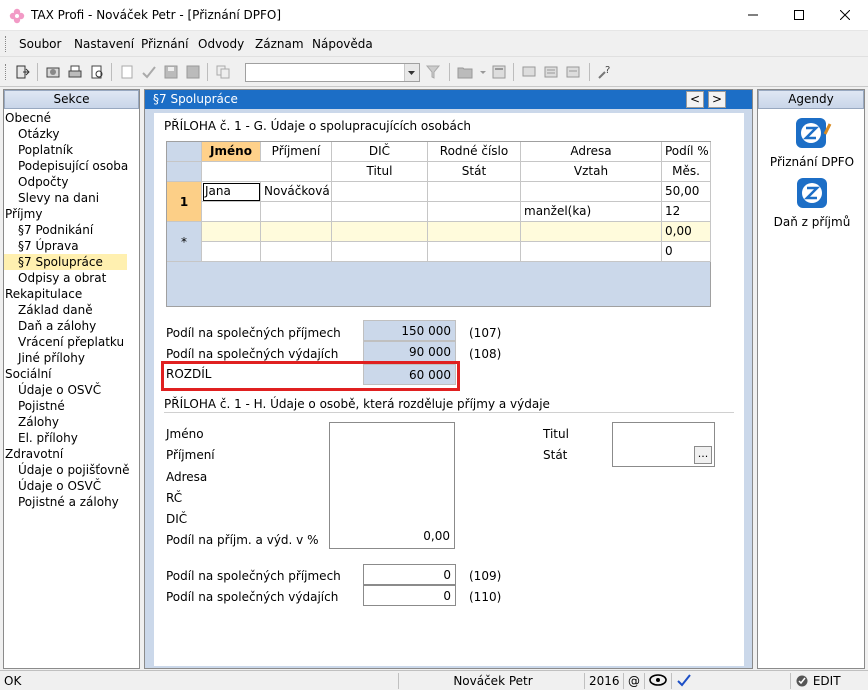 The width and height of the screenshot is (868, 690). I want to click on header-podil: Podíl %, so click(686, 152).